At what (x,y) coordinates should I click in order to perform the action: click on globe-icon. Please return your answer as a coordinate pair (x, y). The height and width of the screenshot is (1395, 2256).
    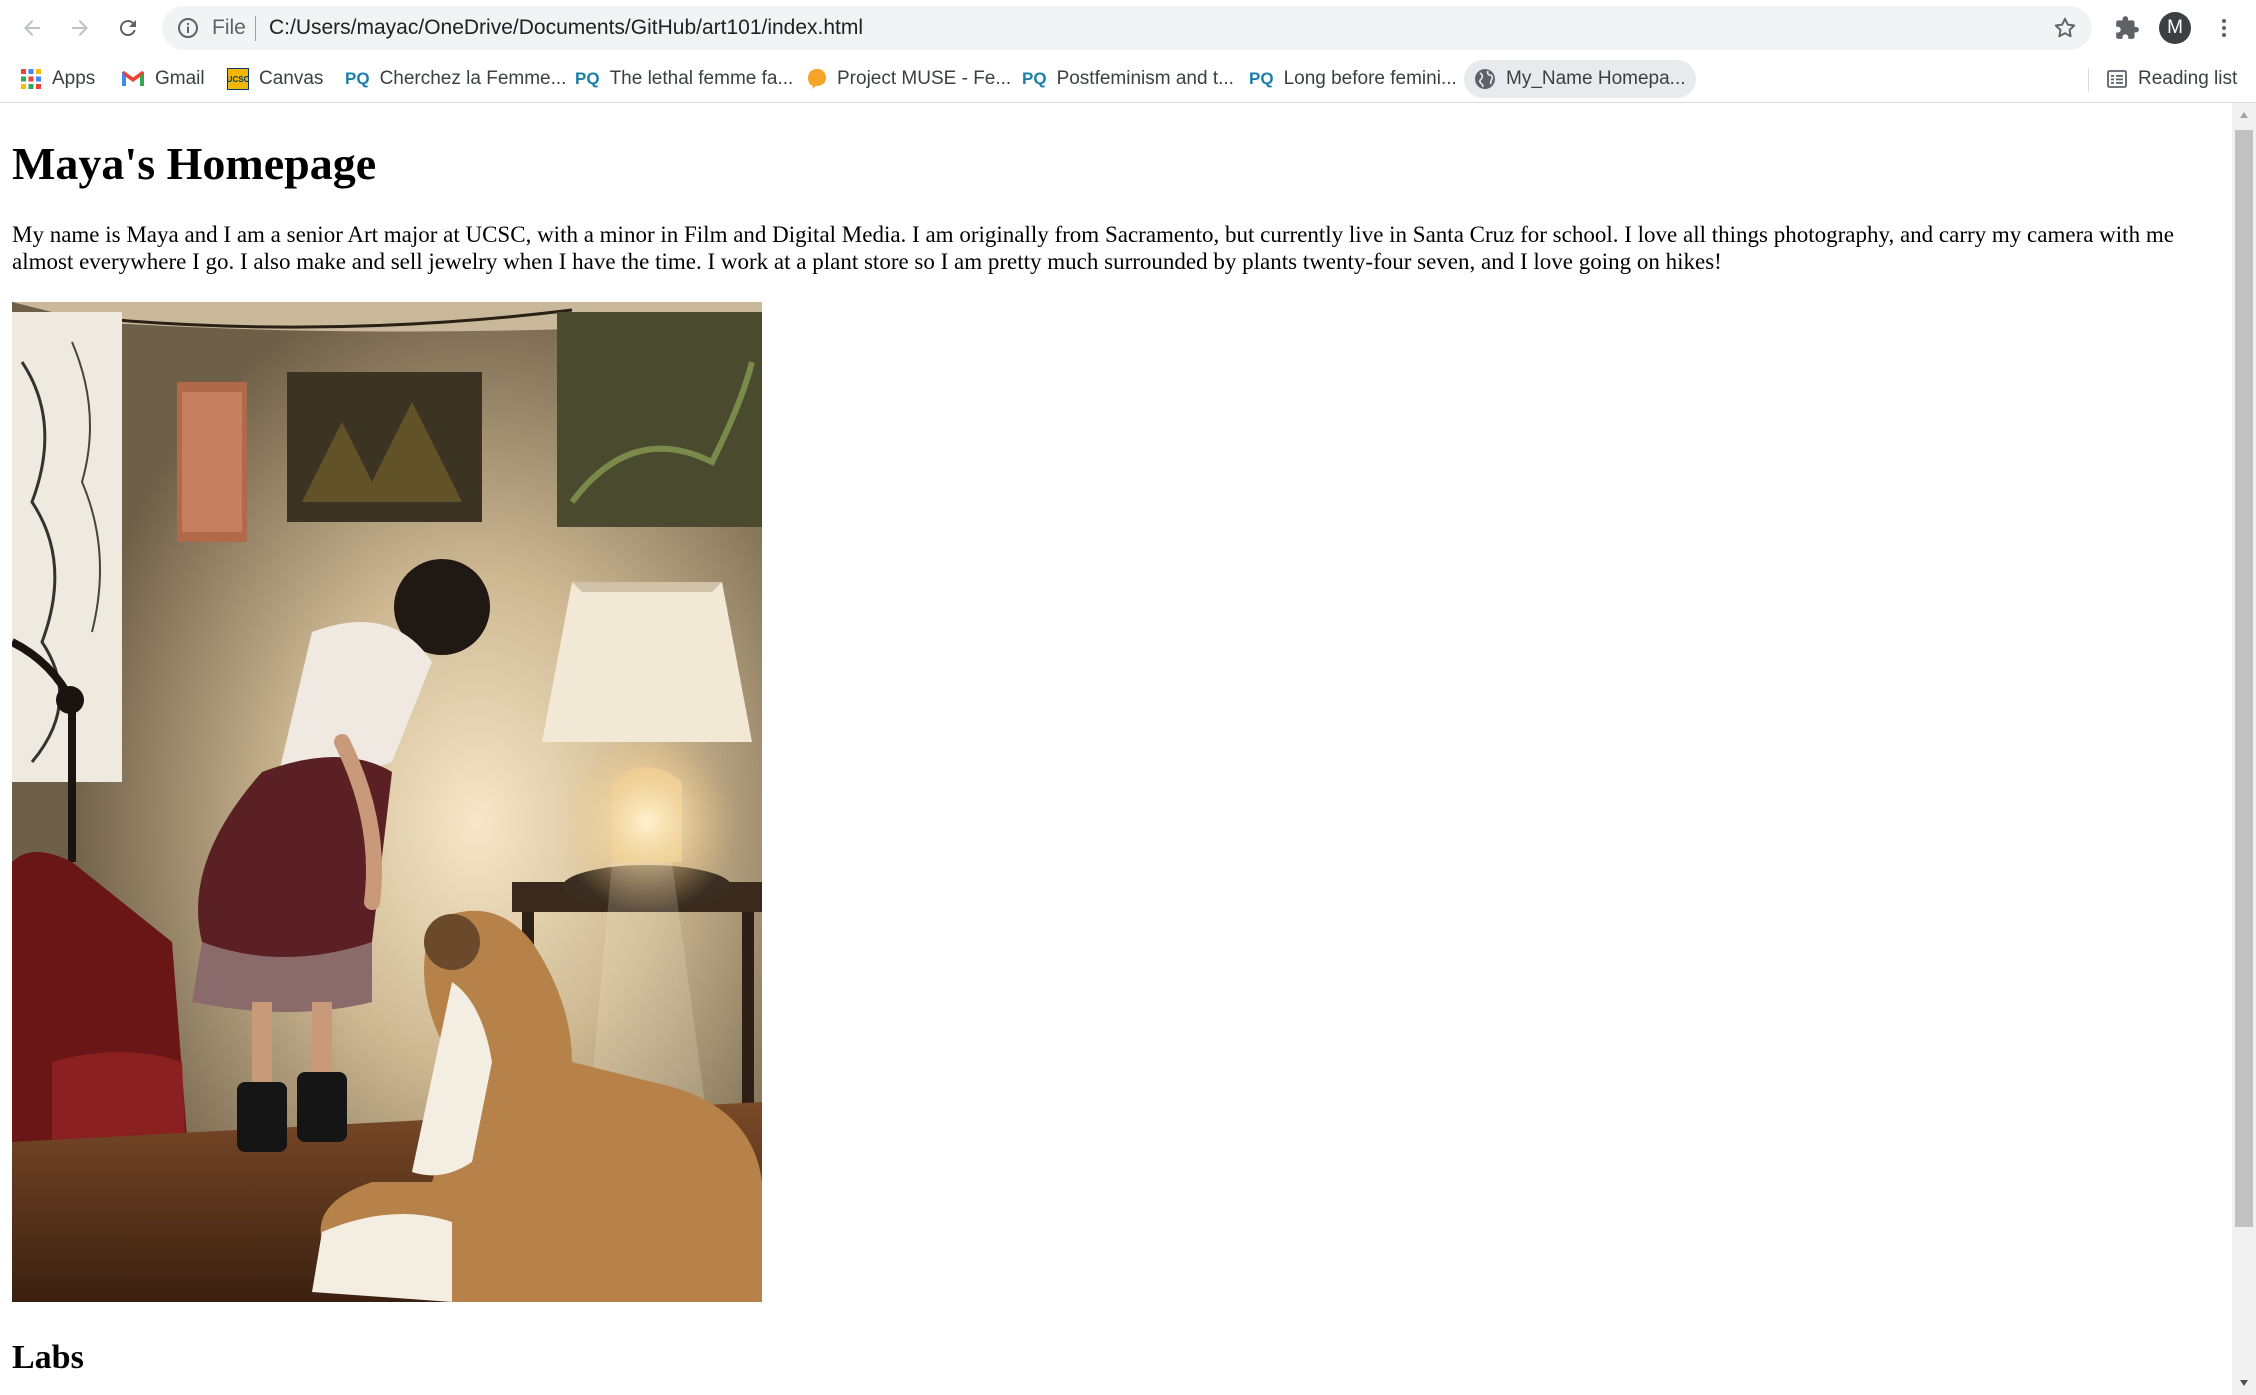
    Looking at the image, I should click on (1485, 79).